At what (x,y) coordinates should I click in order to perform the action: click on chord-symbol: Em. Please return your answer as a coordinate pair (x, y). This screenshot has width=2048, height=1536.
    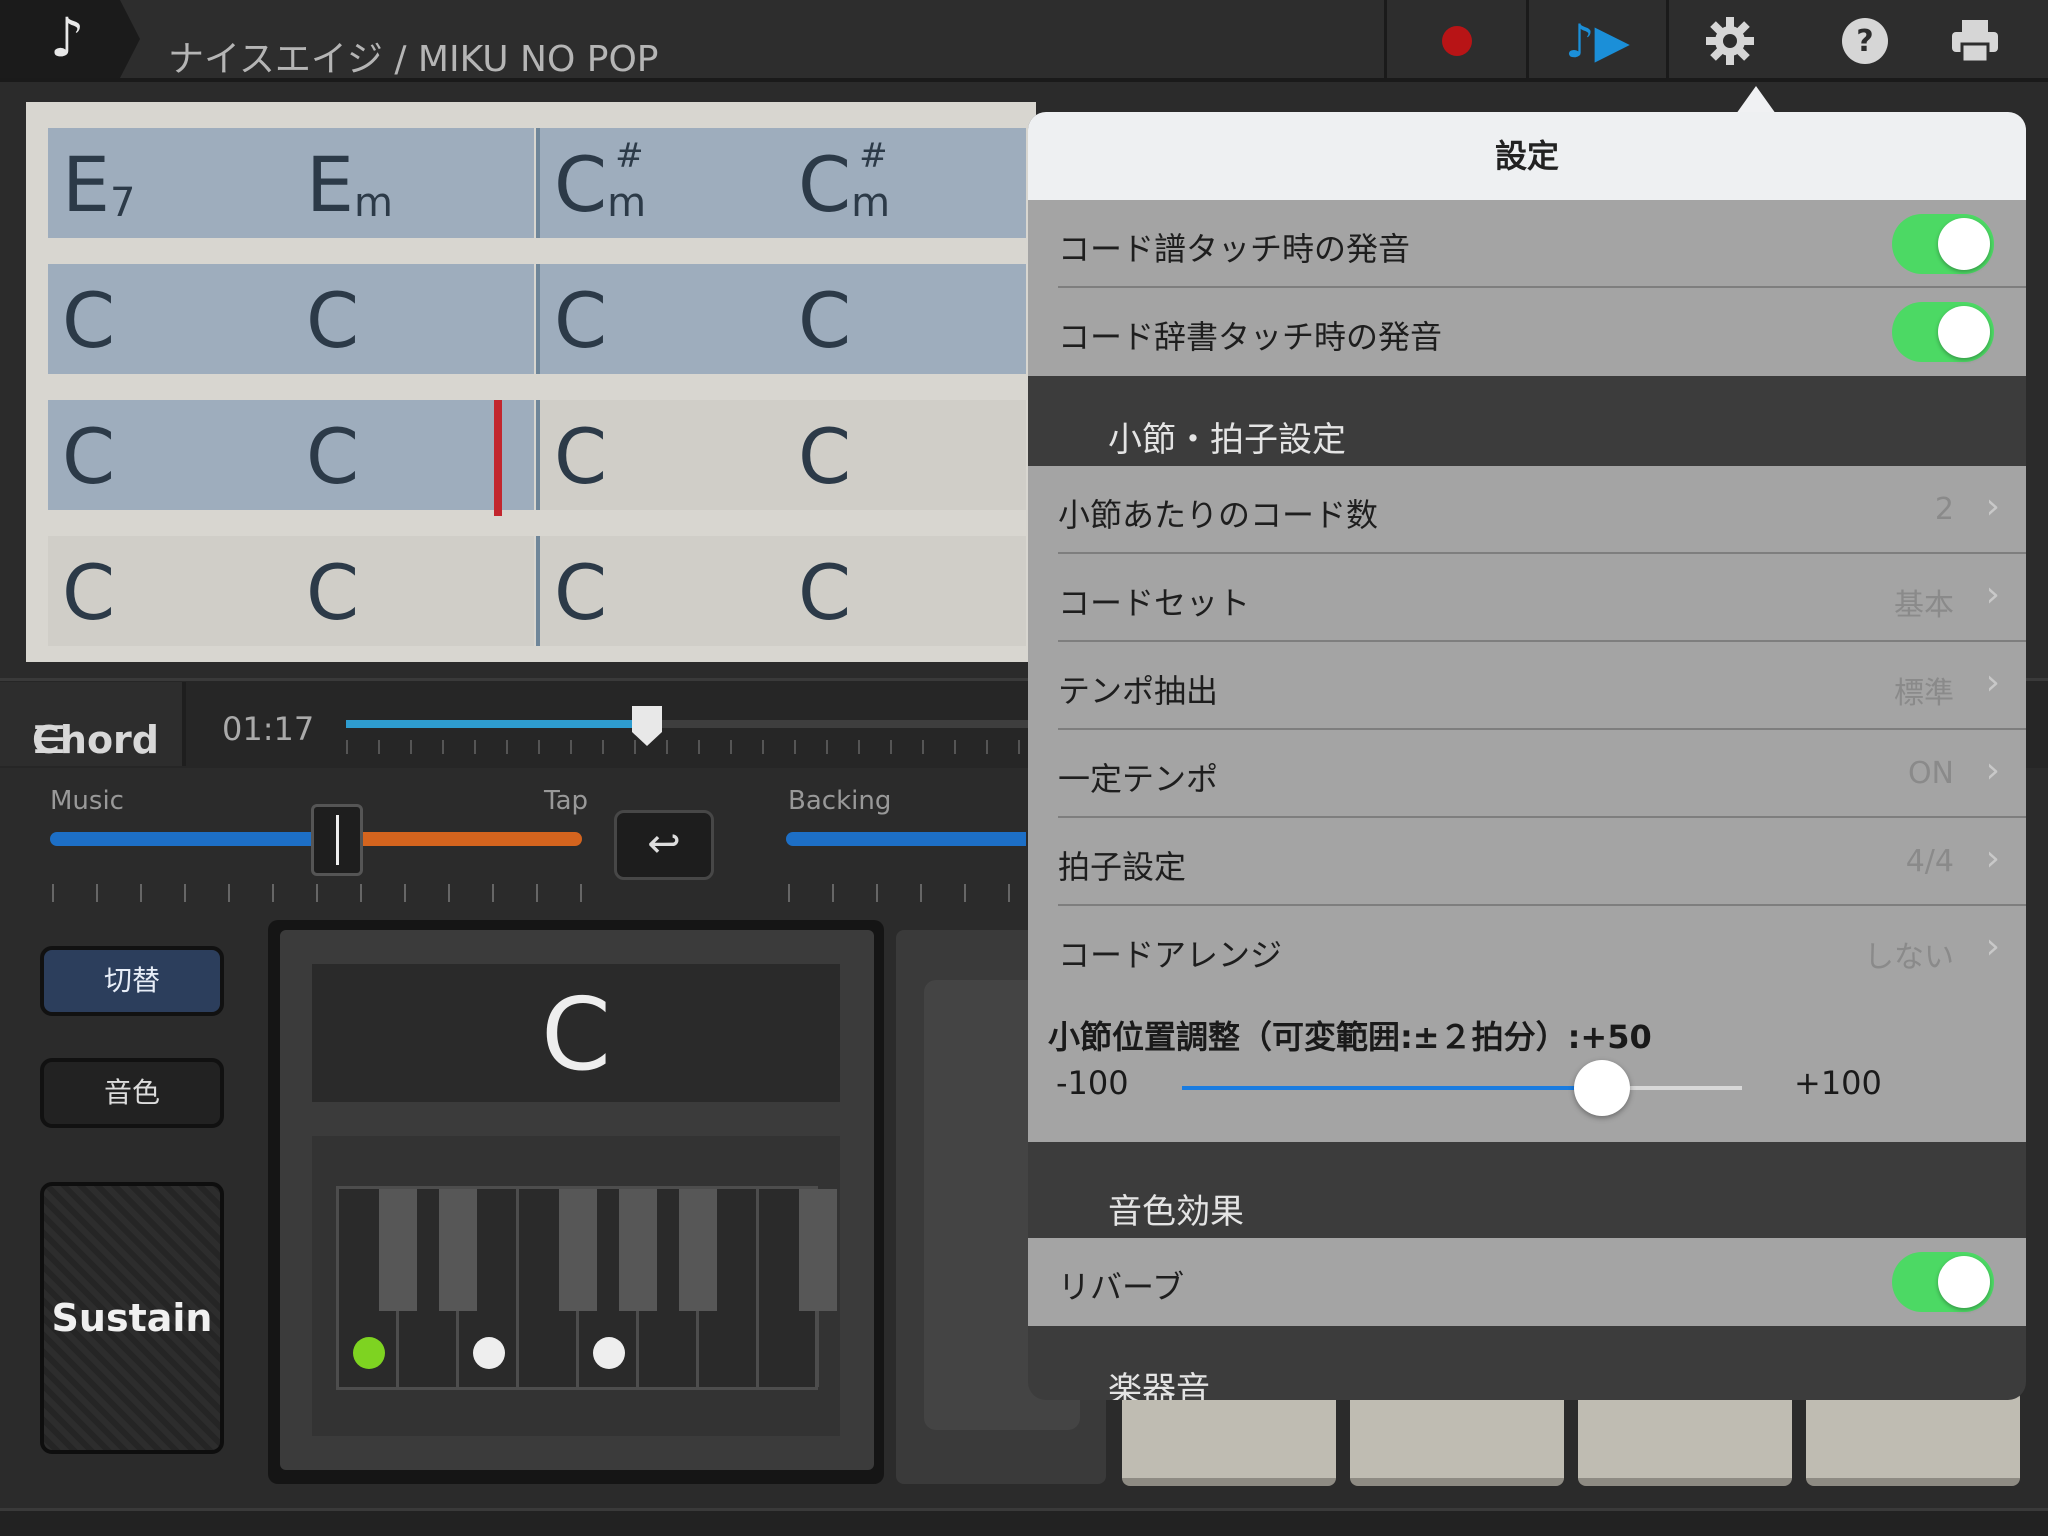
    Looking at the image, I should click on (354, 184).